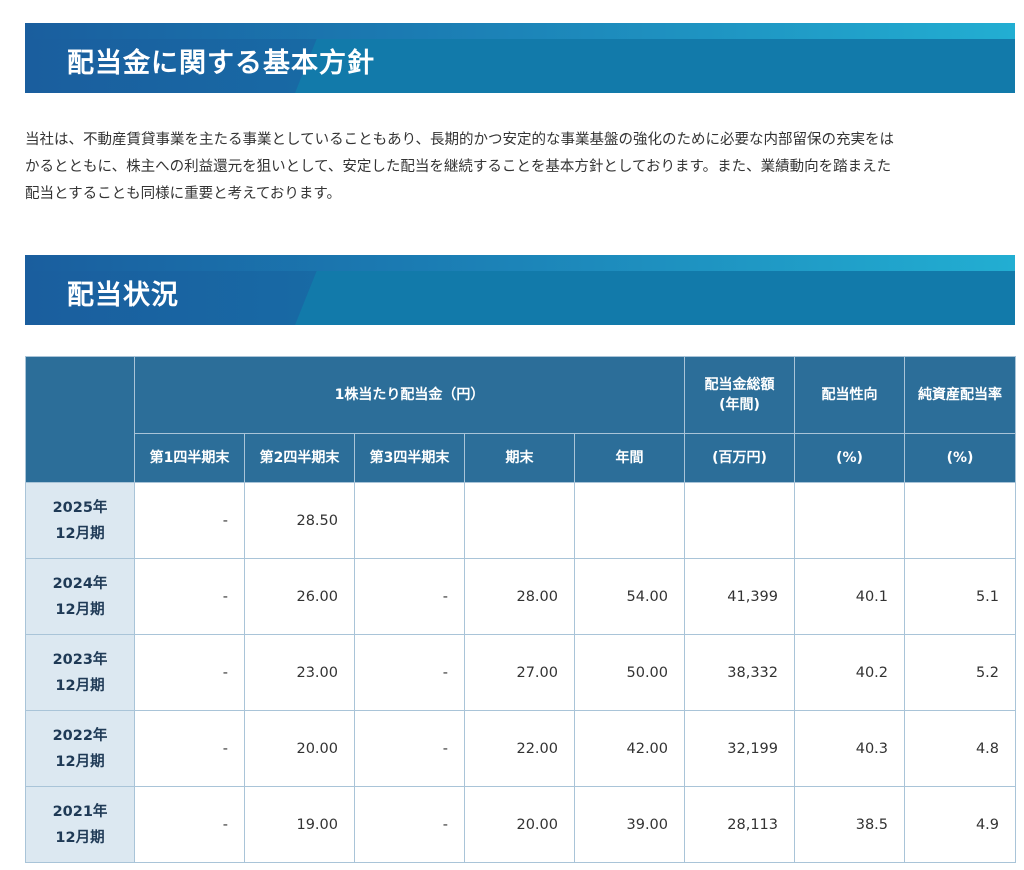 This screenshot has height=870, width=1024. Describe the element at coordinates (409, 458) in the screenshot. I see `subheader-q3: 第3四半期末` at that location.